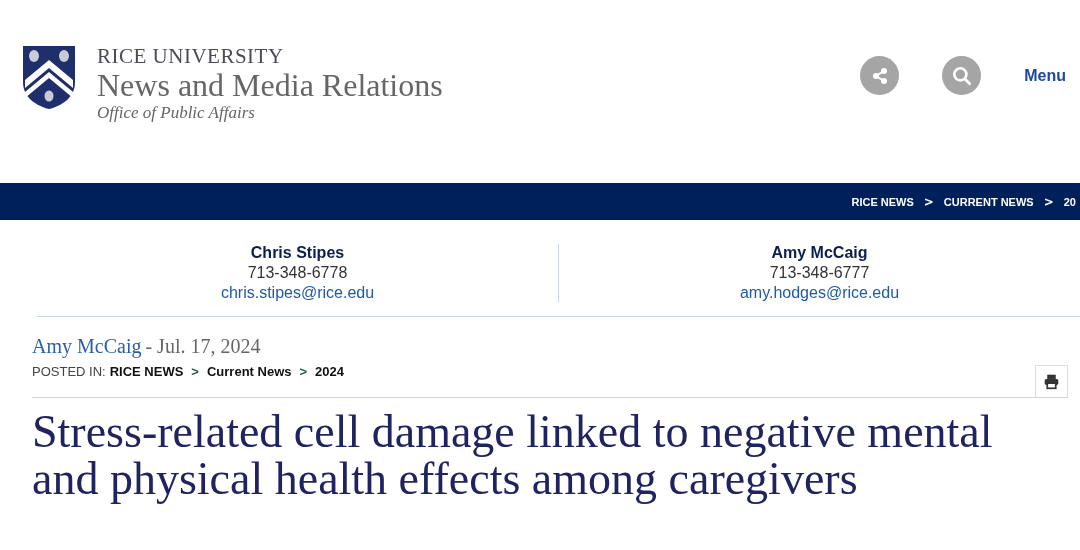  I want to click on print-button, so click(1051, 381).